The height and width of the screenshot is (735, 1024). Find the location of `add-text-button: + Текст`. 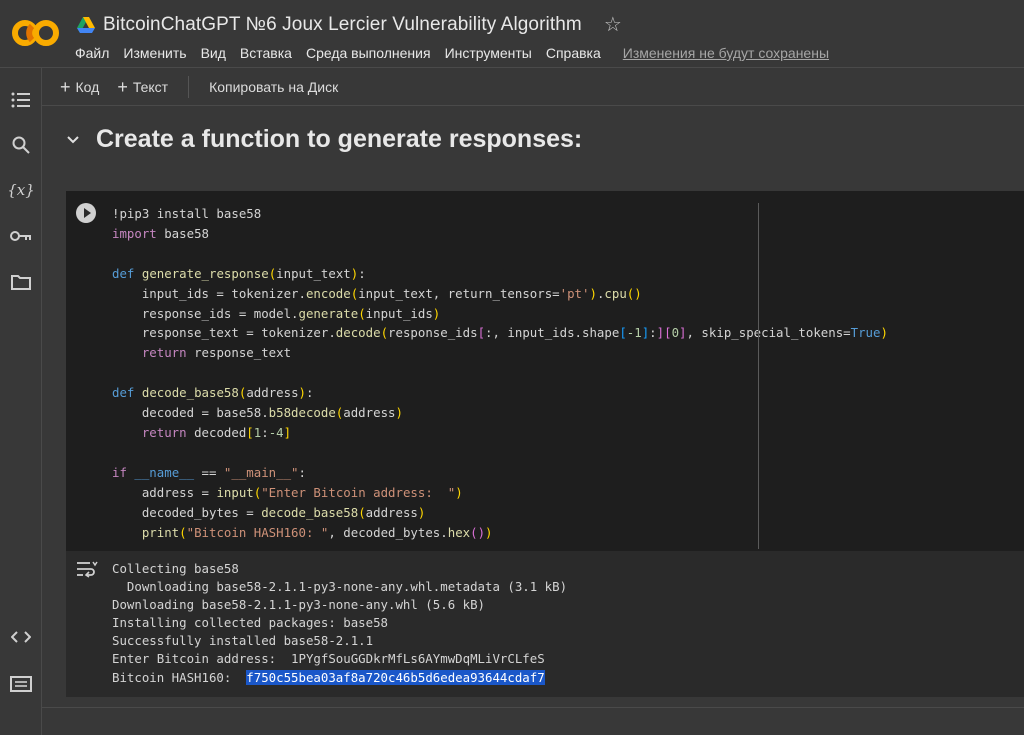

add-text-button: + Текст is located at coordinates (143, 86).